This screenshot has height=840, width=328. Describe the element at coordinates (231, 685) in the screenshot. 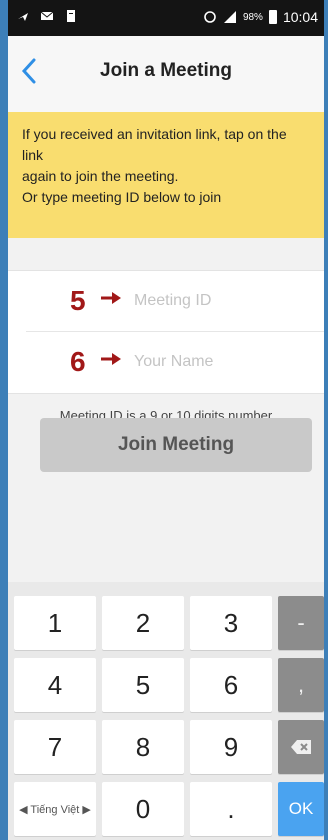

I see `key-6: 6` at that location.